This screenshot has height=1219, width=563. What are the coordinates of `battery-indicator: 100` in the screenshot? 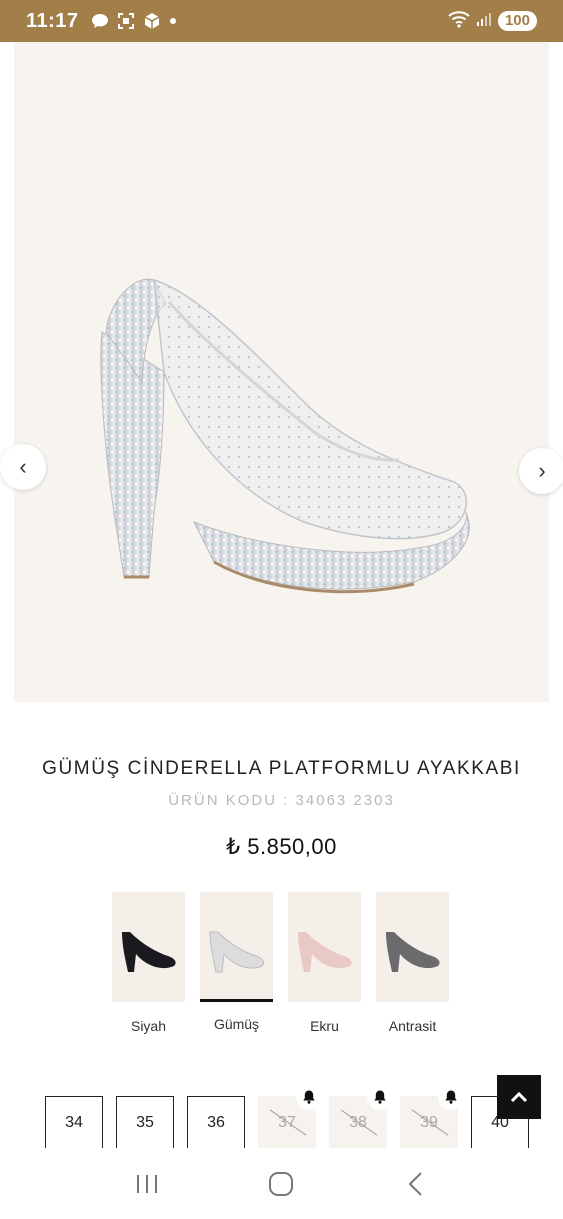 It's located at (517, 21).